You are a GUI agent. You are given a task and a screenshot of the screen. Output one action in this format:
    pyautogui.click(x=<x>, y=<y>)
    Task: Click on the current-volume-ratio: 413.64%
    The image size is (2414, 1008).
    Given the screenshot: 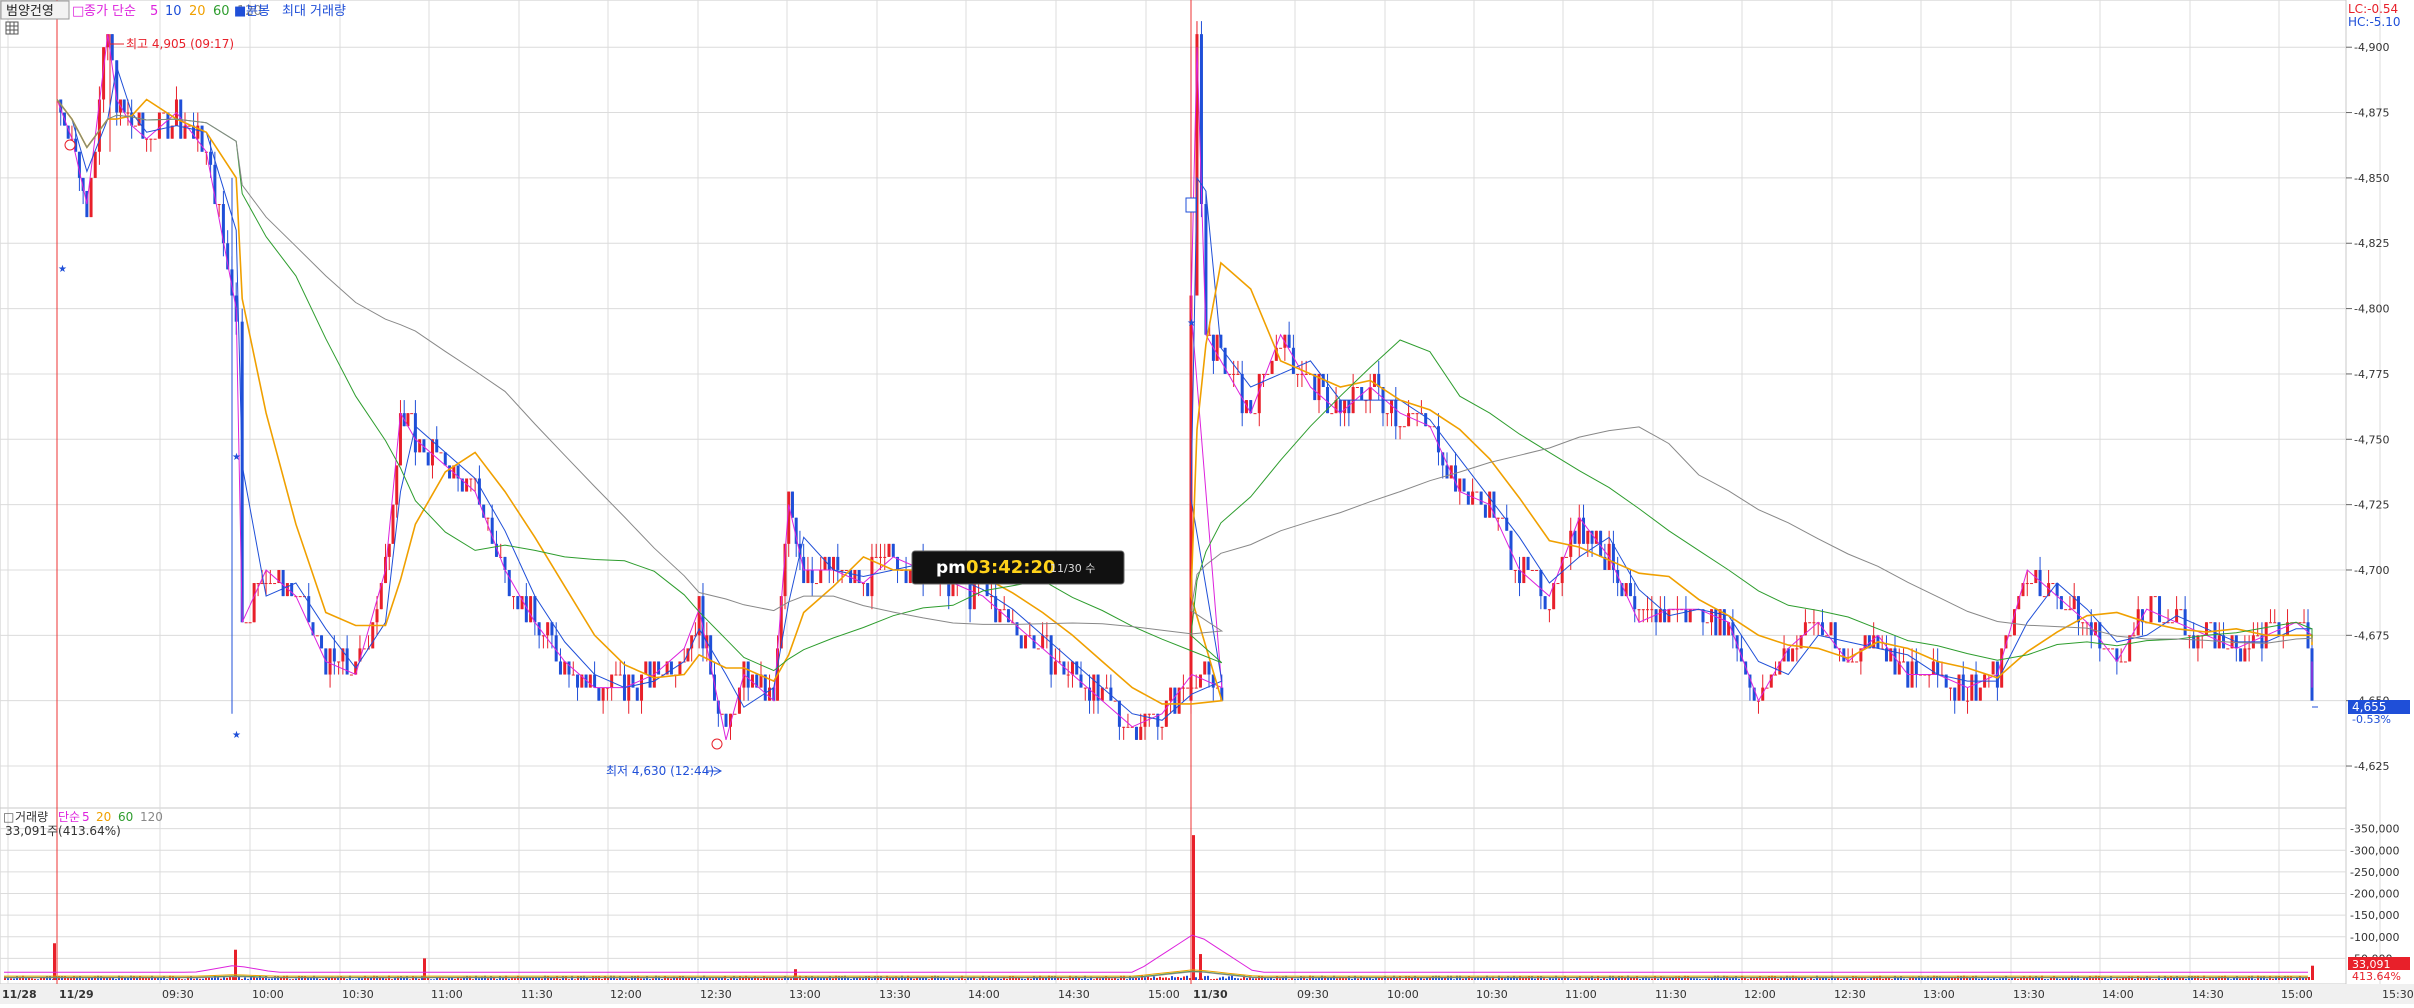 What is the action you would take?
    pyautogui.click(x=2376, y=976)
    